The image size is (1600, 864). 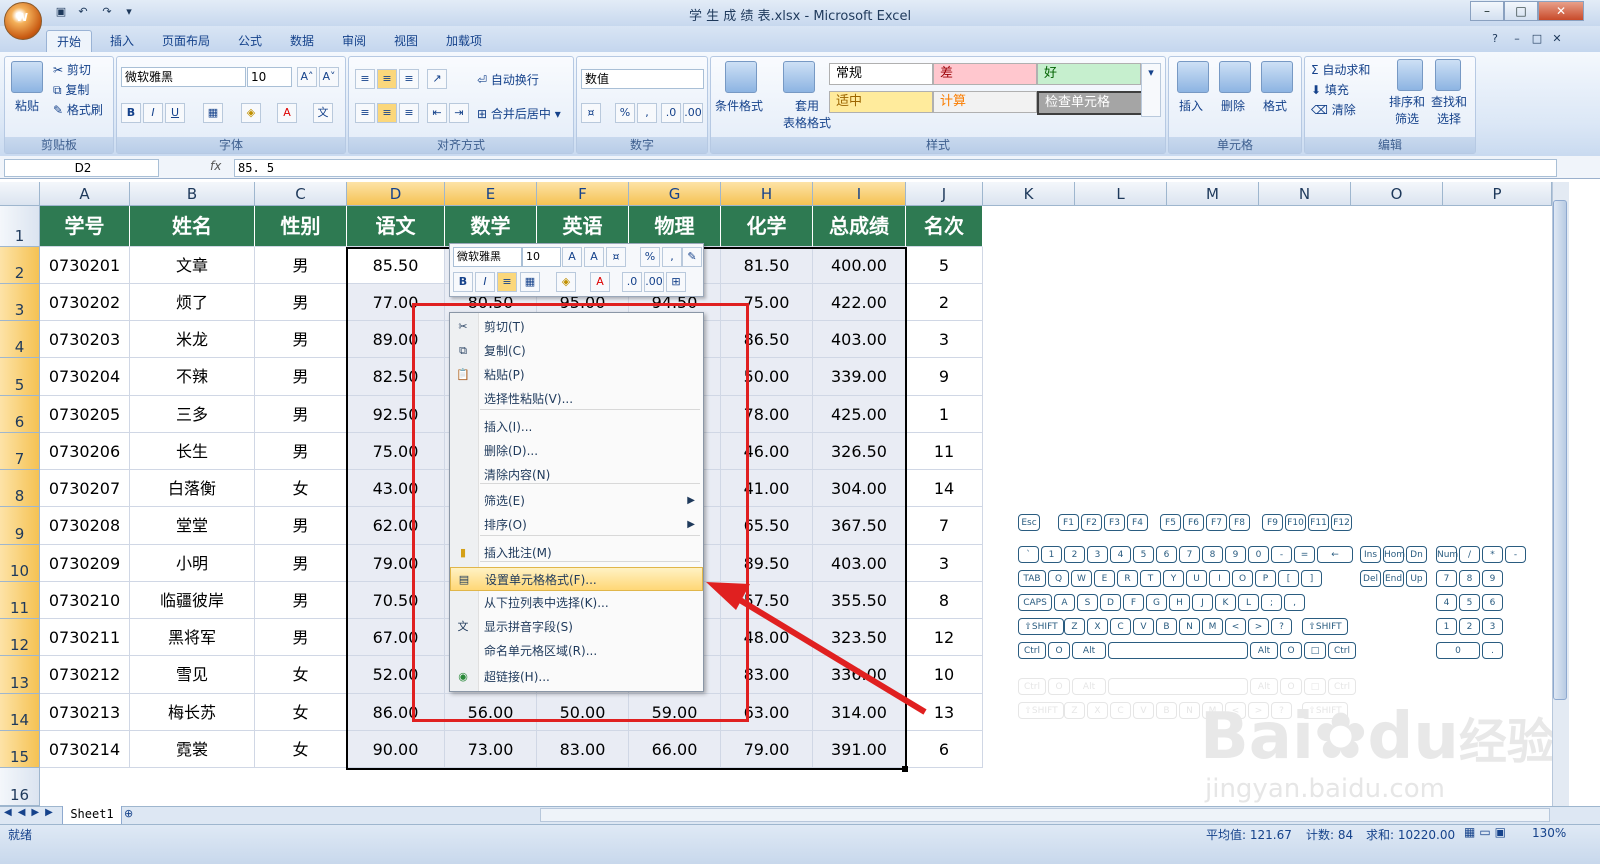 What do you see at coordinates (491, 712) in the screenshot?
I see `table-cell: 56.00` at bounding box center [491, 712].